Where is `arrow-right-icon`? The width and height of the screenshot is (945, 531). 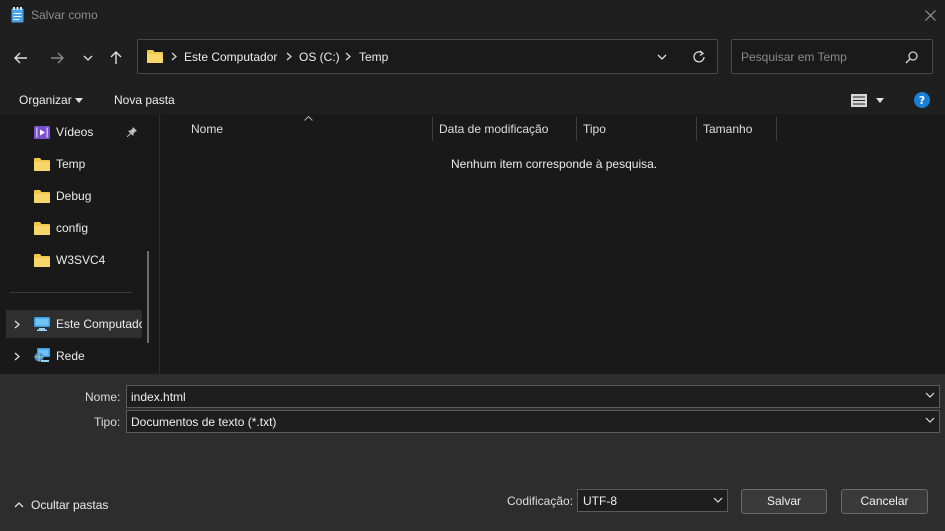 arrow-right-icon is located at coordinates (57, 58).